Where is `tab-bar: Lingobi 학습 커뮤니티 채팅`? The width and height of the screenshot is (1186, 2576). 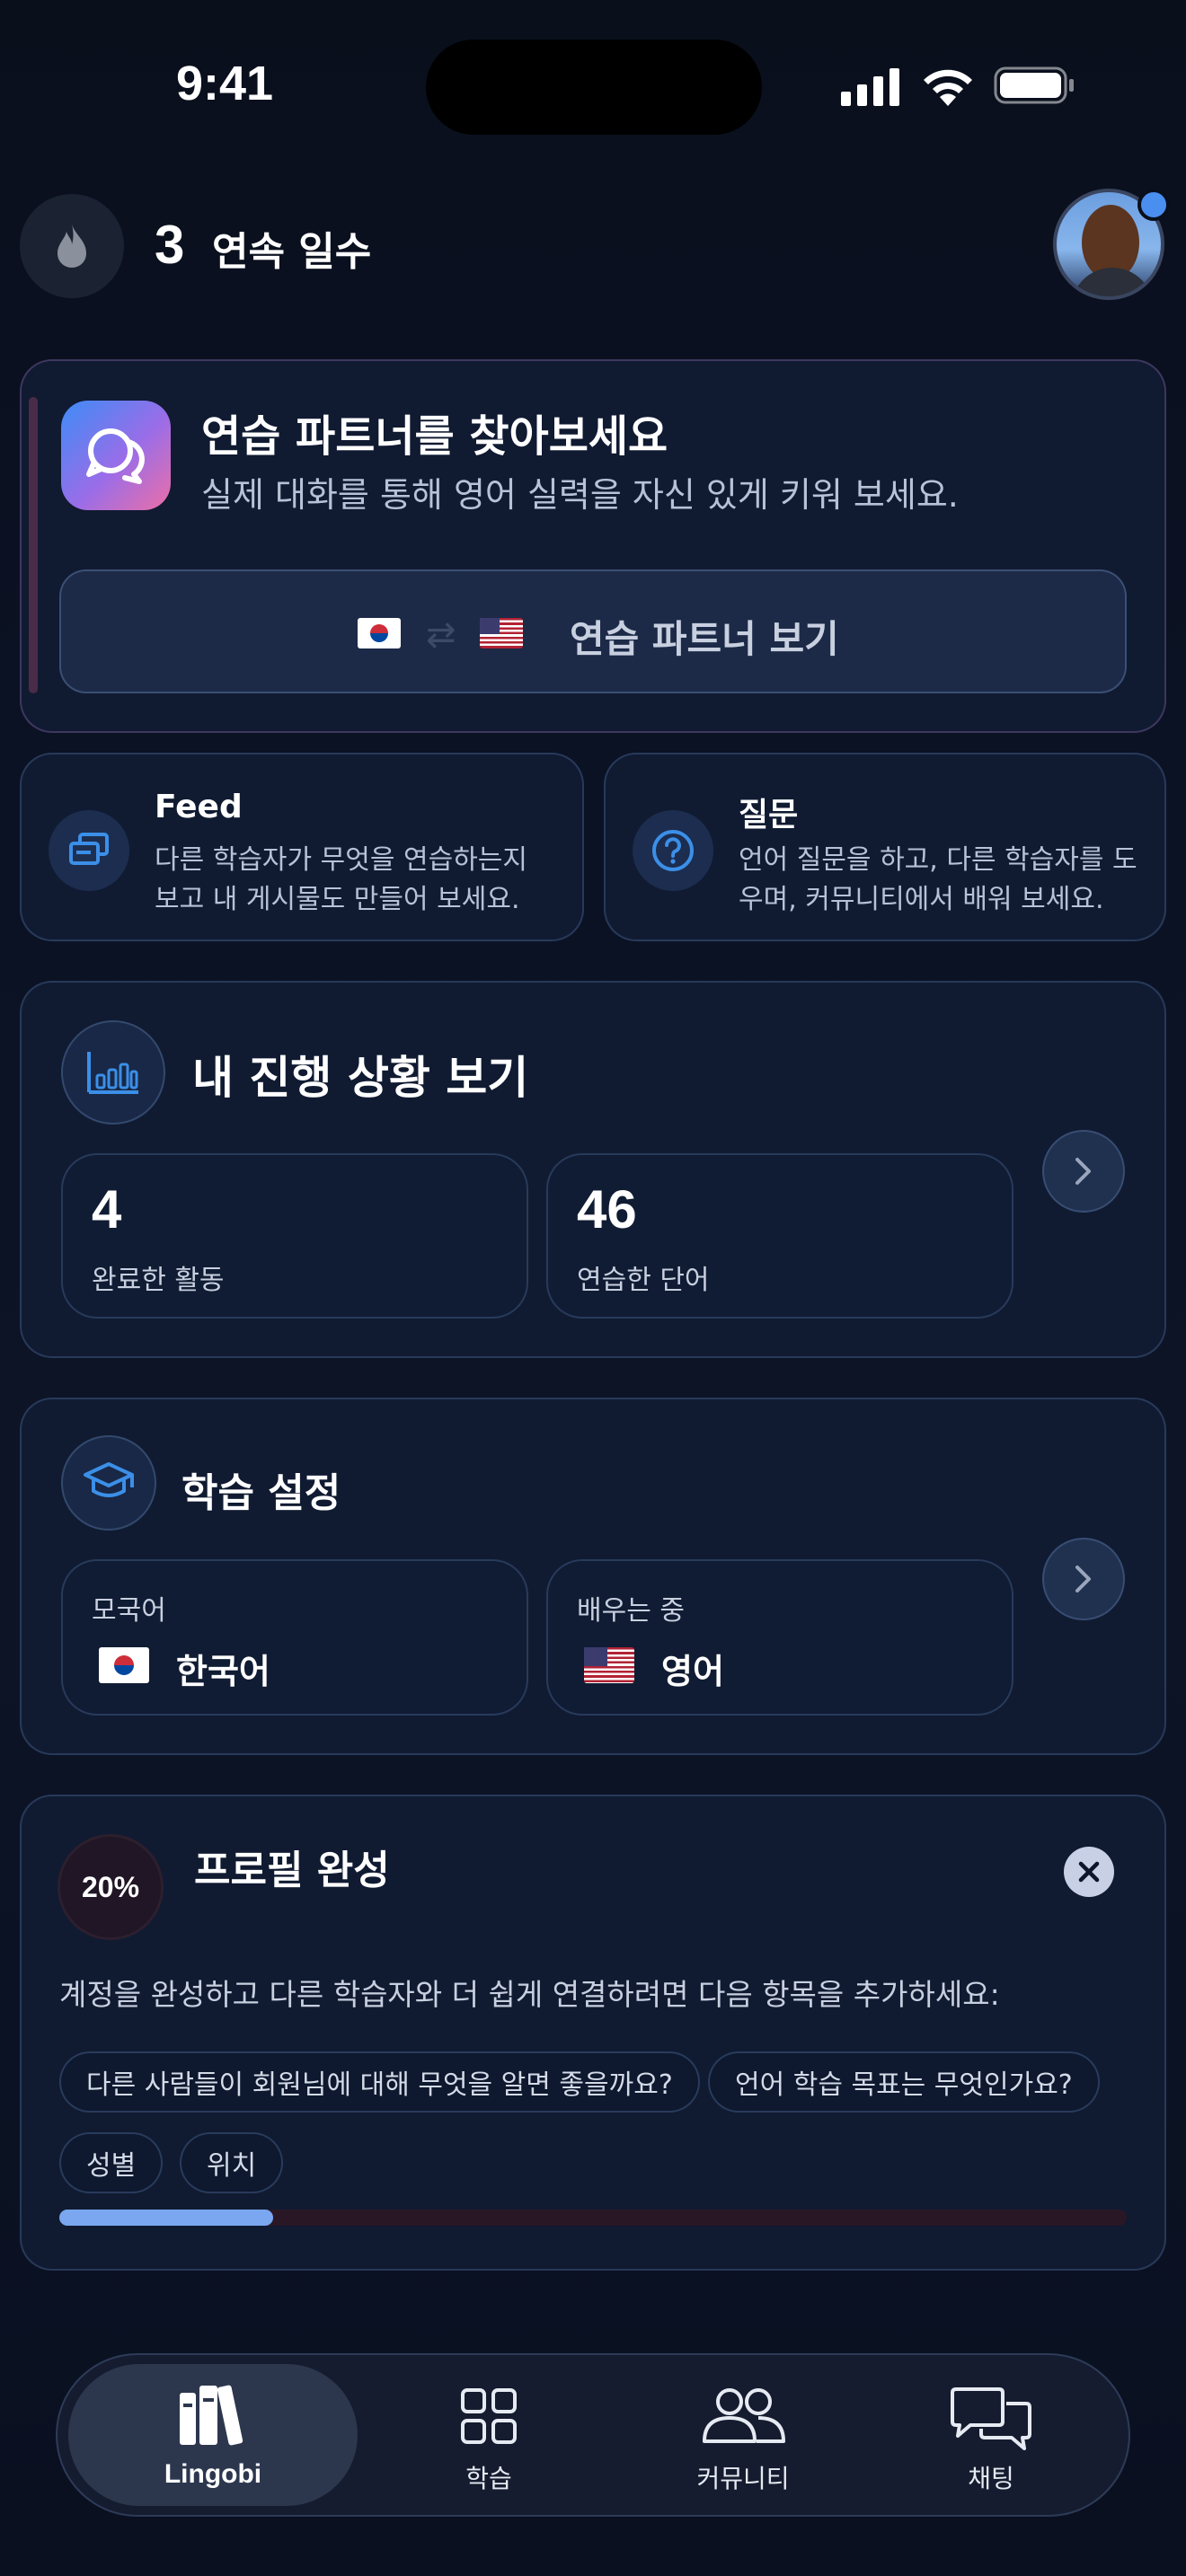
tab-bar: Lingobi 학습 커뮤니티 채팅 is located at coordinates (593, 2435).